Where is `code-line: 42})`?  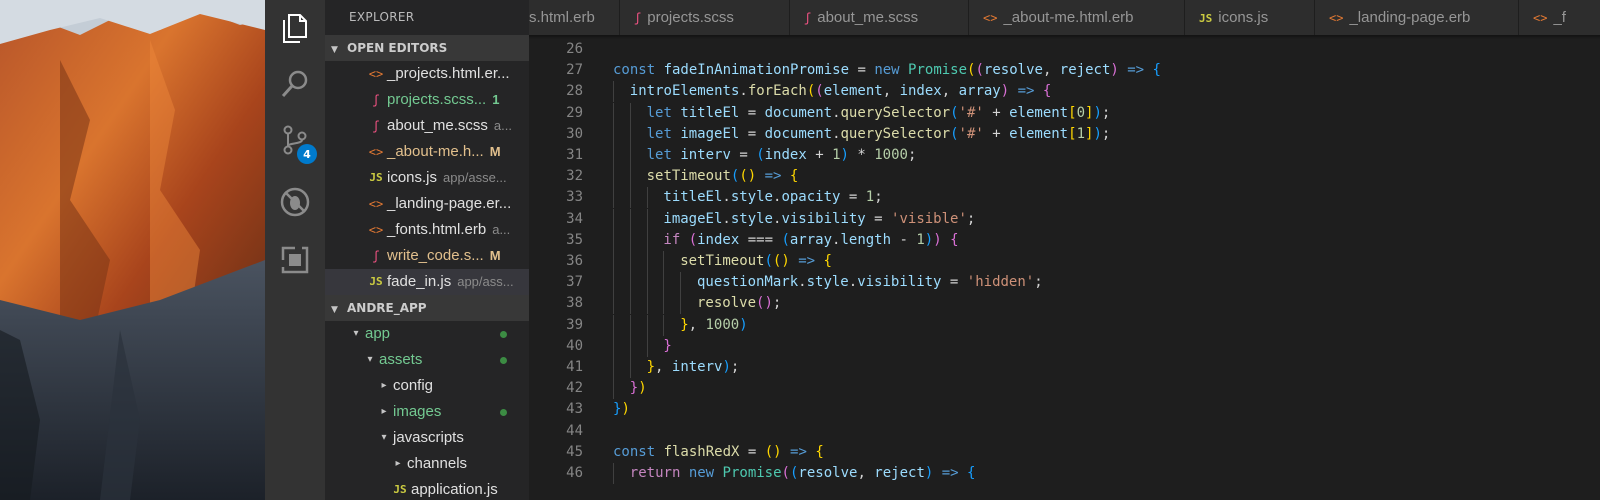 code-line: 42}) is located at coordinates (1064, 389).